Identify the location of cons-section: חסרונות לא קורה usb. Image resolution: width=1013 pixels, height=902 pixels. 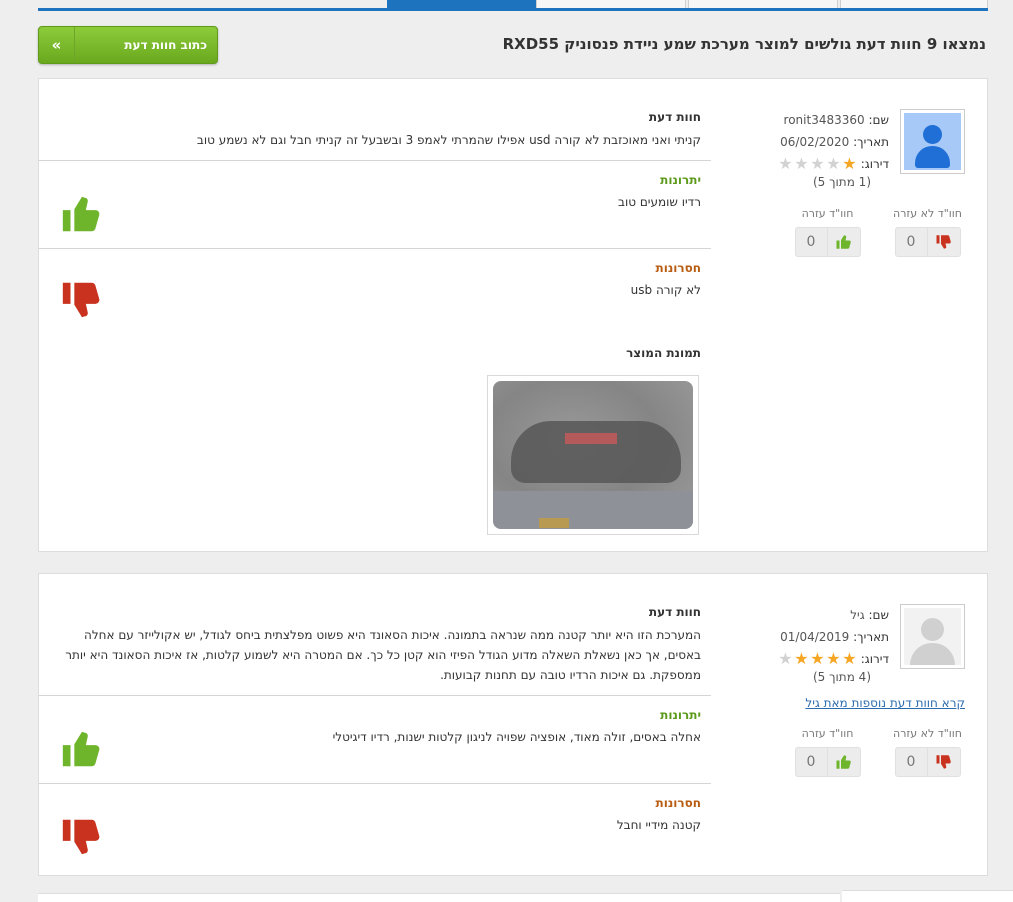
(375, 289).